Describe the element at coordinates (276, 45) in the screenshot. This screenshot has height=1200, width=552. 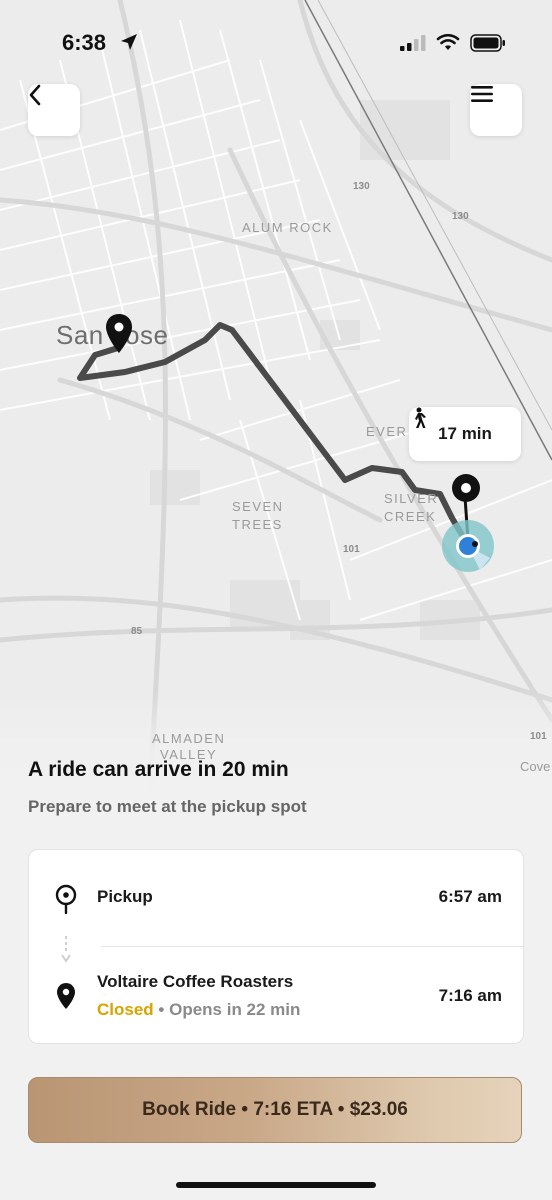
I see `status-bar: 6:38` at that location.